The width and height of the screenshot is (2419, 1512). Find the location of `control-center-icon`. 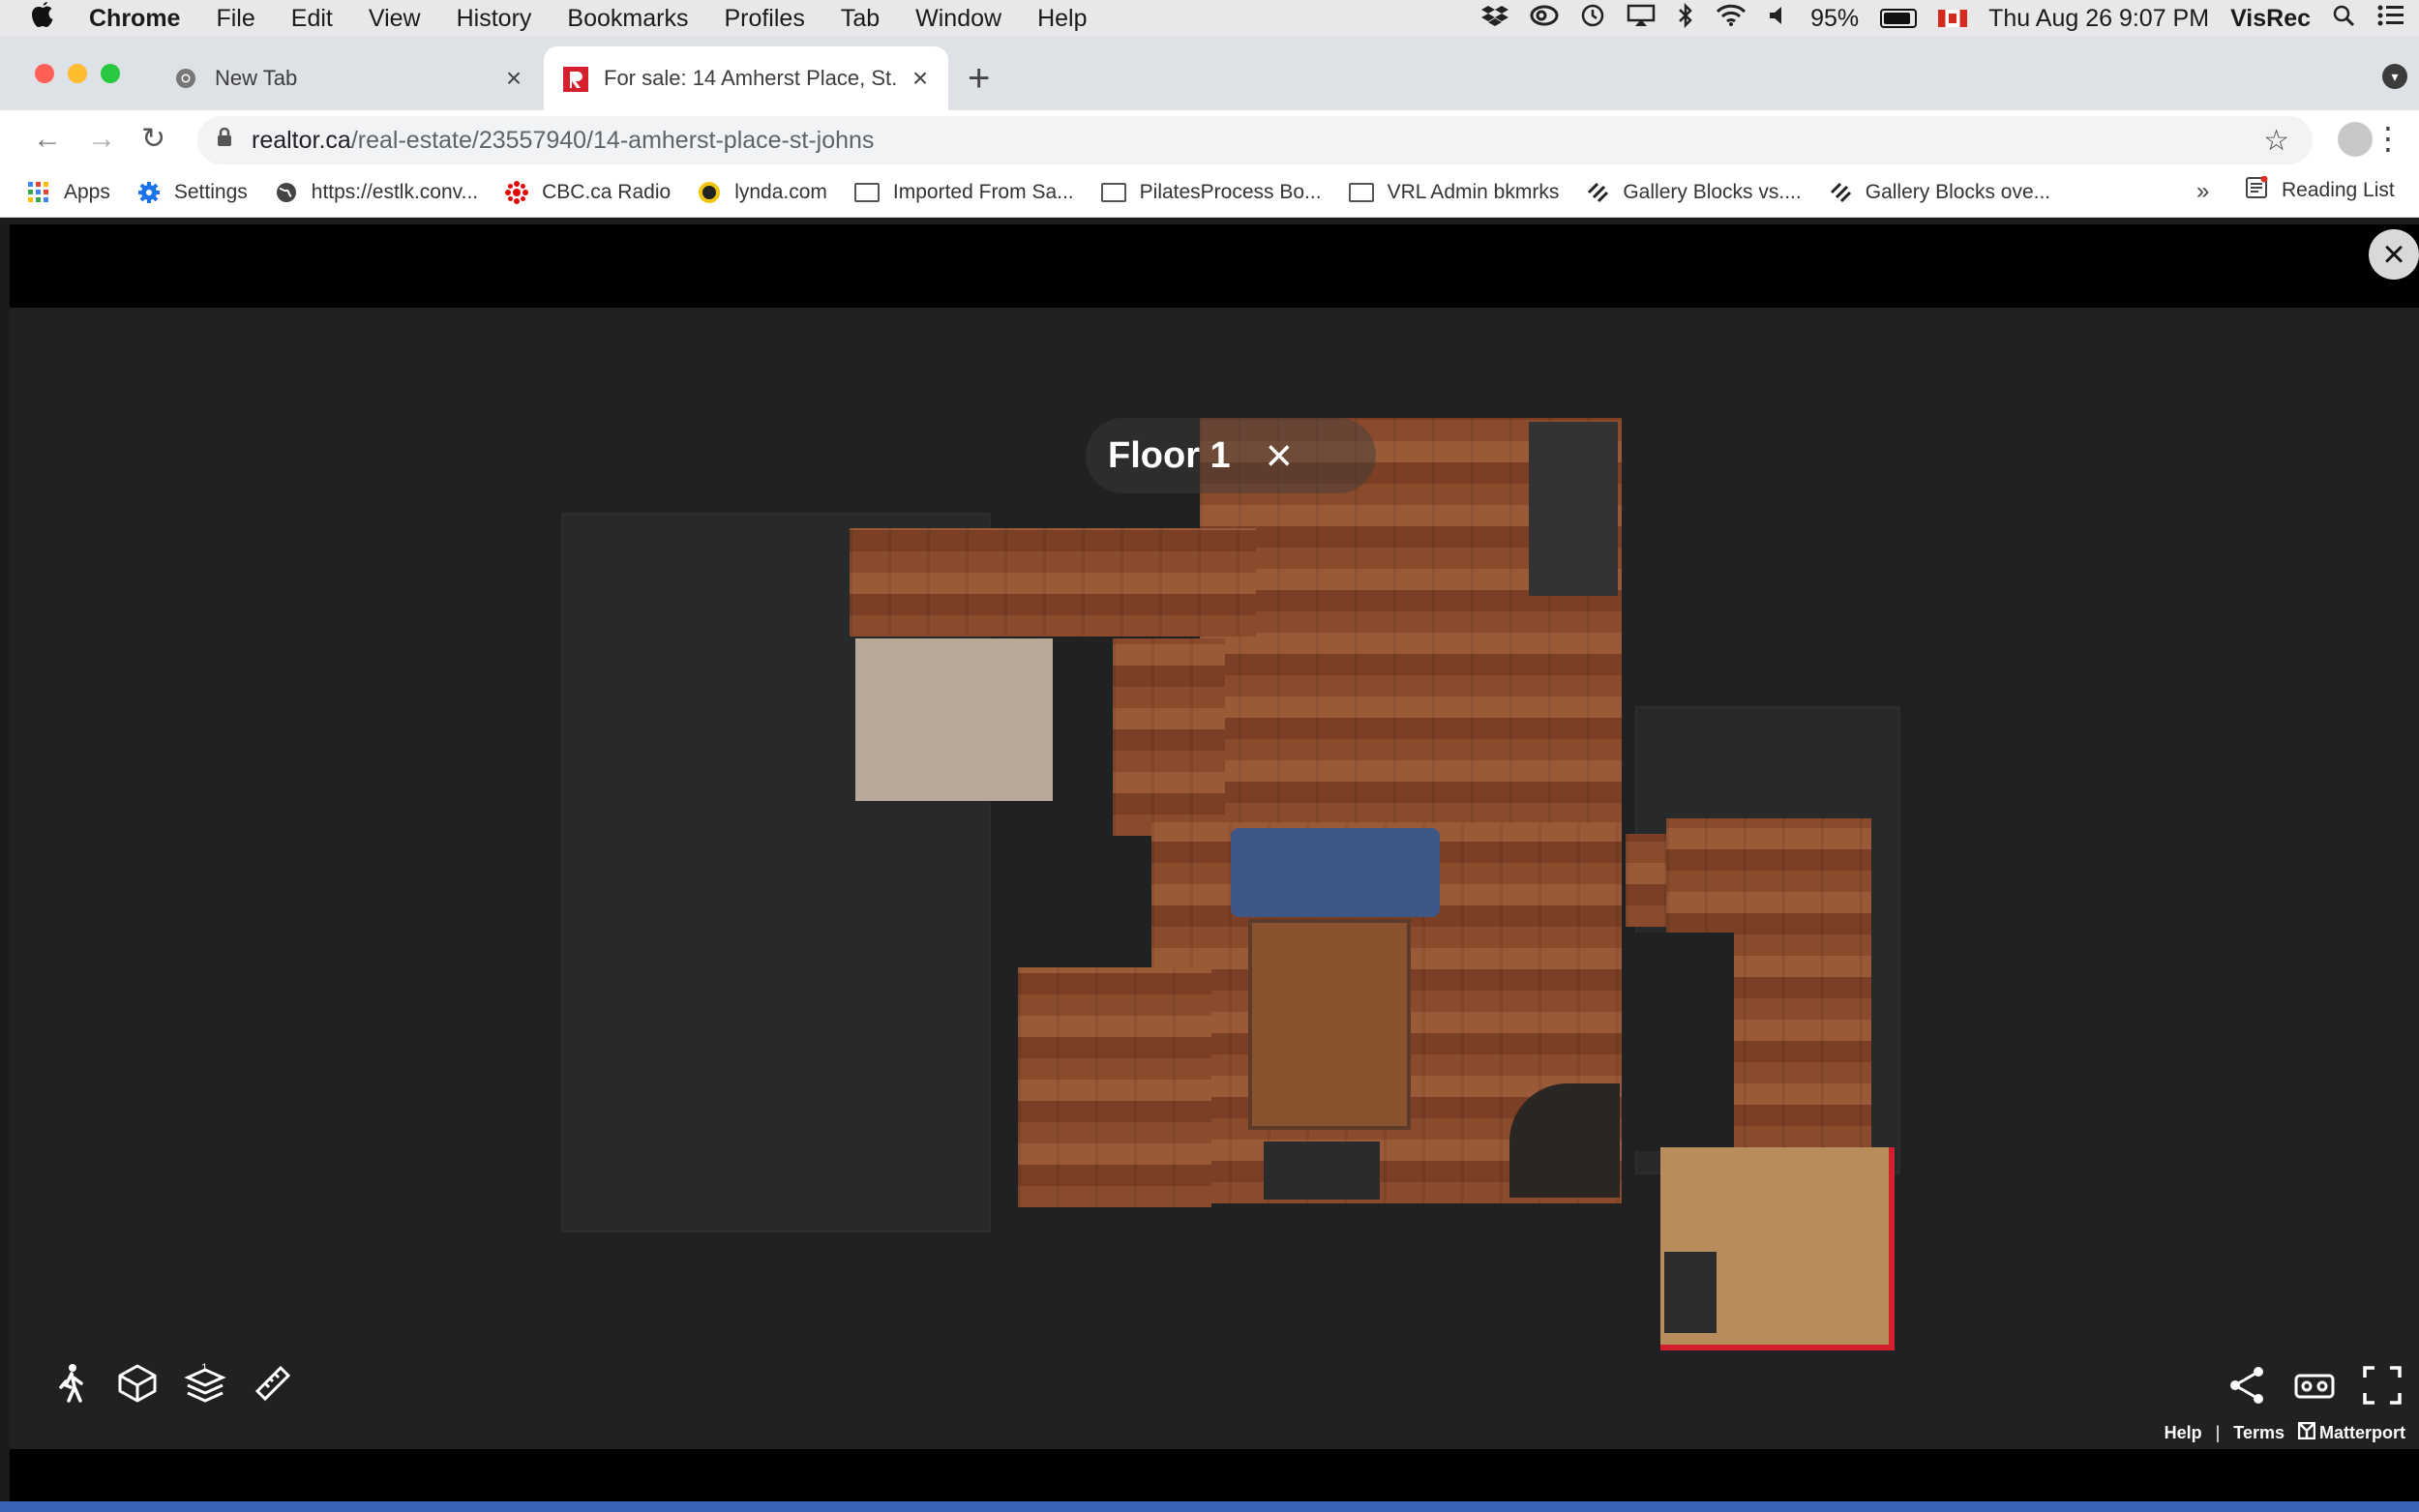

control-center-icon is located at coordinates (2390, 19).